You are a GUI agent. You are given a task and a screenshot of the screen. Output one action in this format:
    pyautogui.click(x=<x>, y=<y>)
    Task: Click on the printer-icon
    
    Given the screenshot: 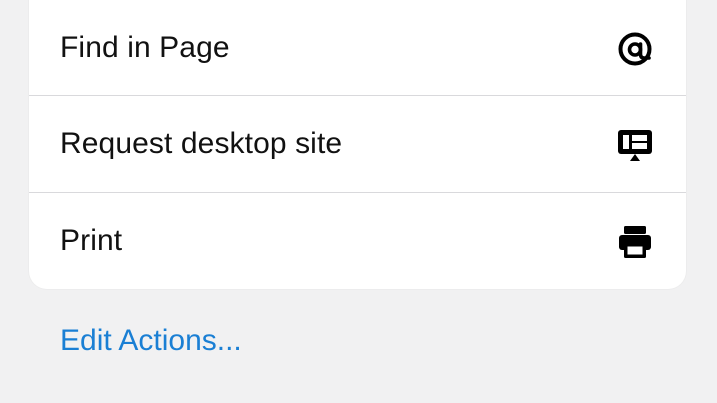 What is the action you would take?
    pyautogui.click(x=635, y=242)
    